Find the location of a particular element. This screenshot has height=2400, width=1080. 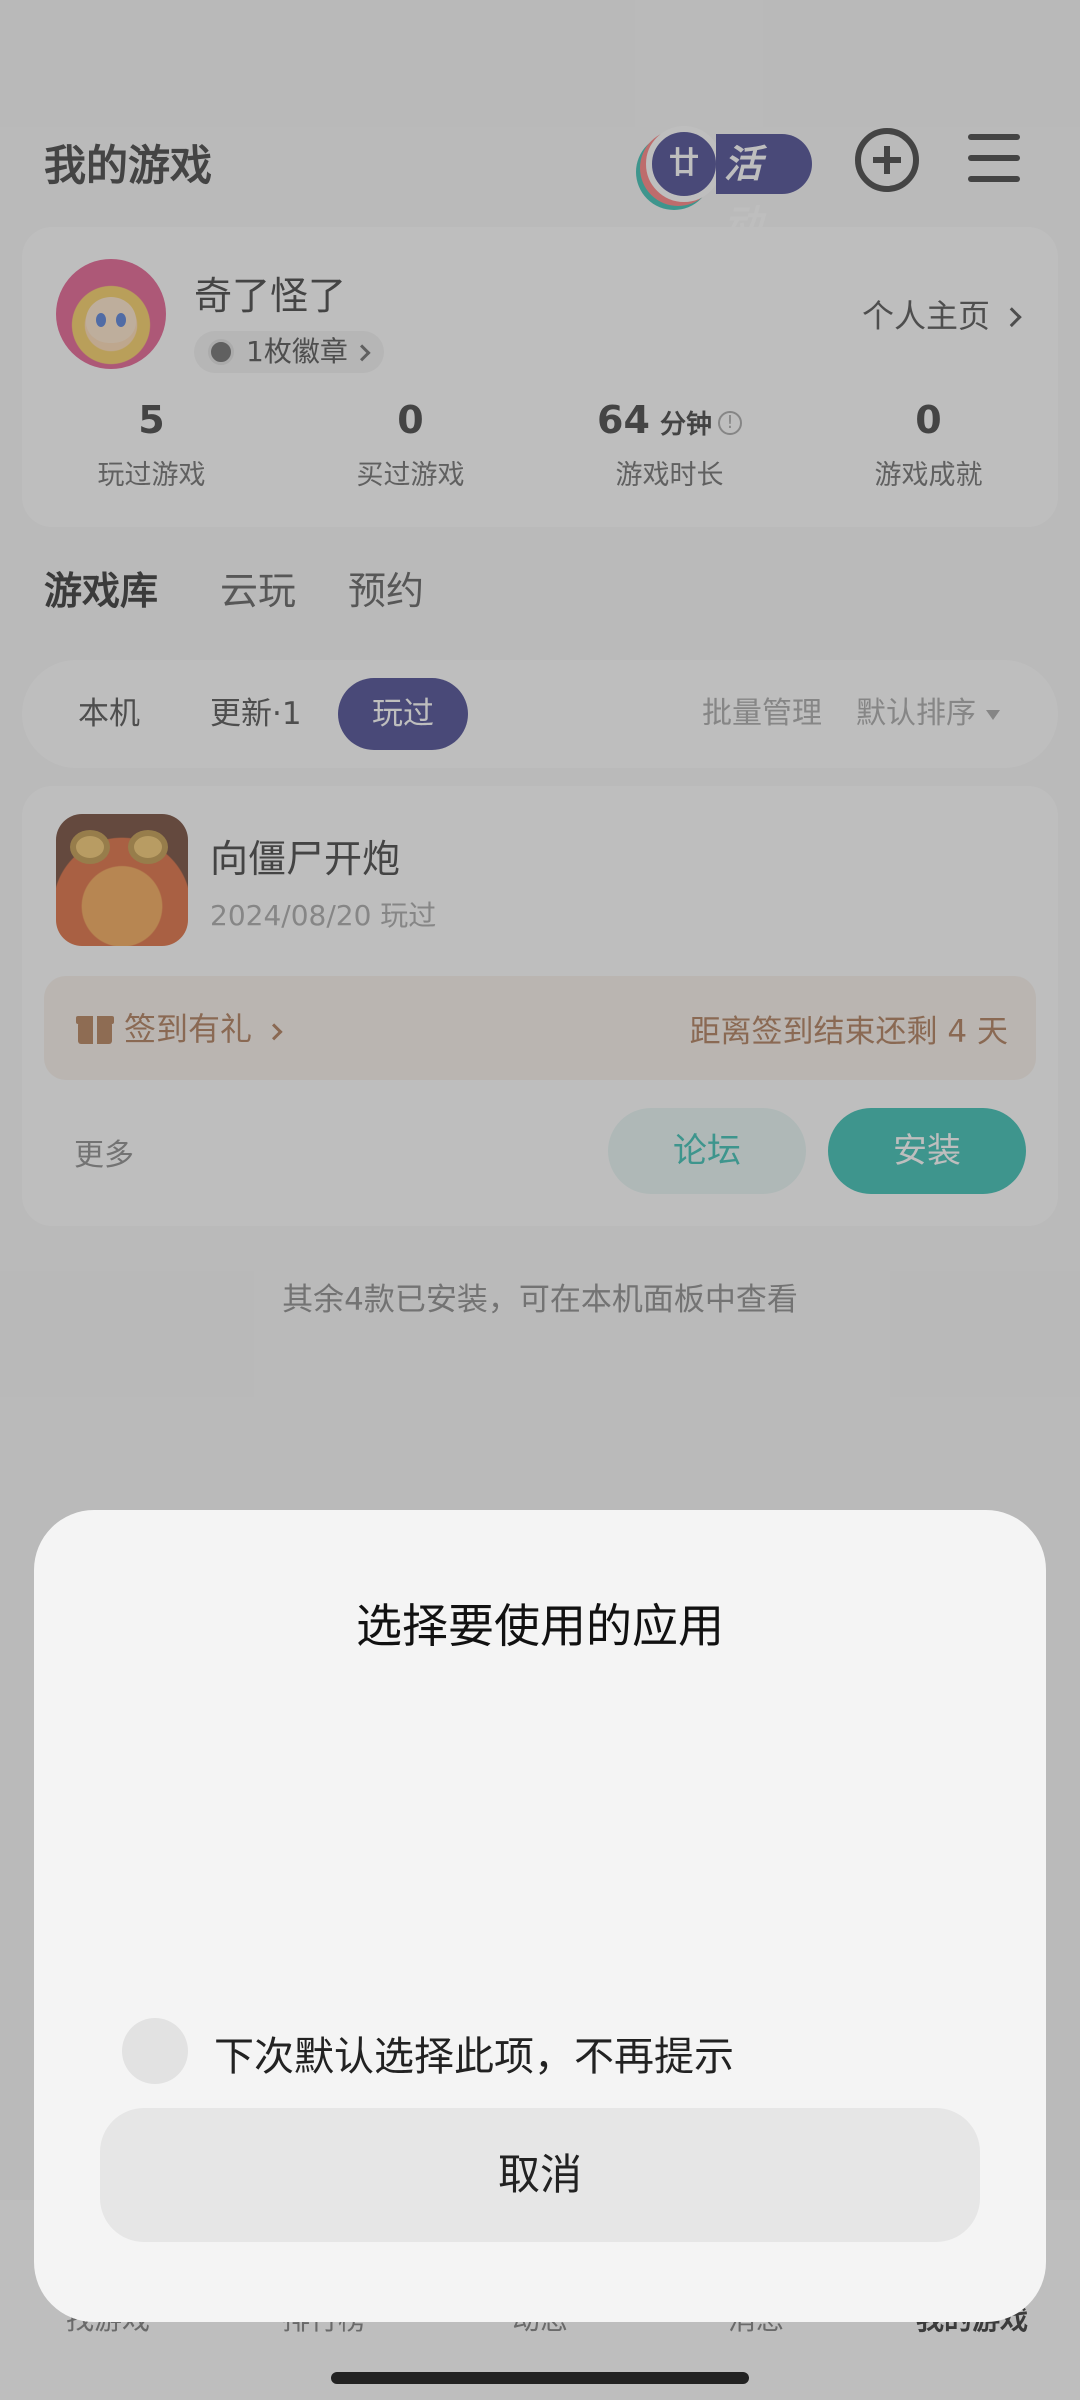

home-indicator is located at coordinates (540, 2378).